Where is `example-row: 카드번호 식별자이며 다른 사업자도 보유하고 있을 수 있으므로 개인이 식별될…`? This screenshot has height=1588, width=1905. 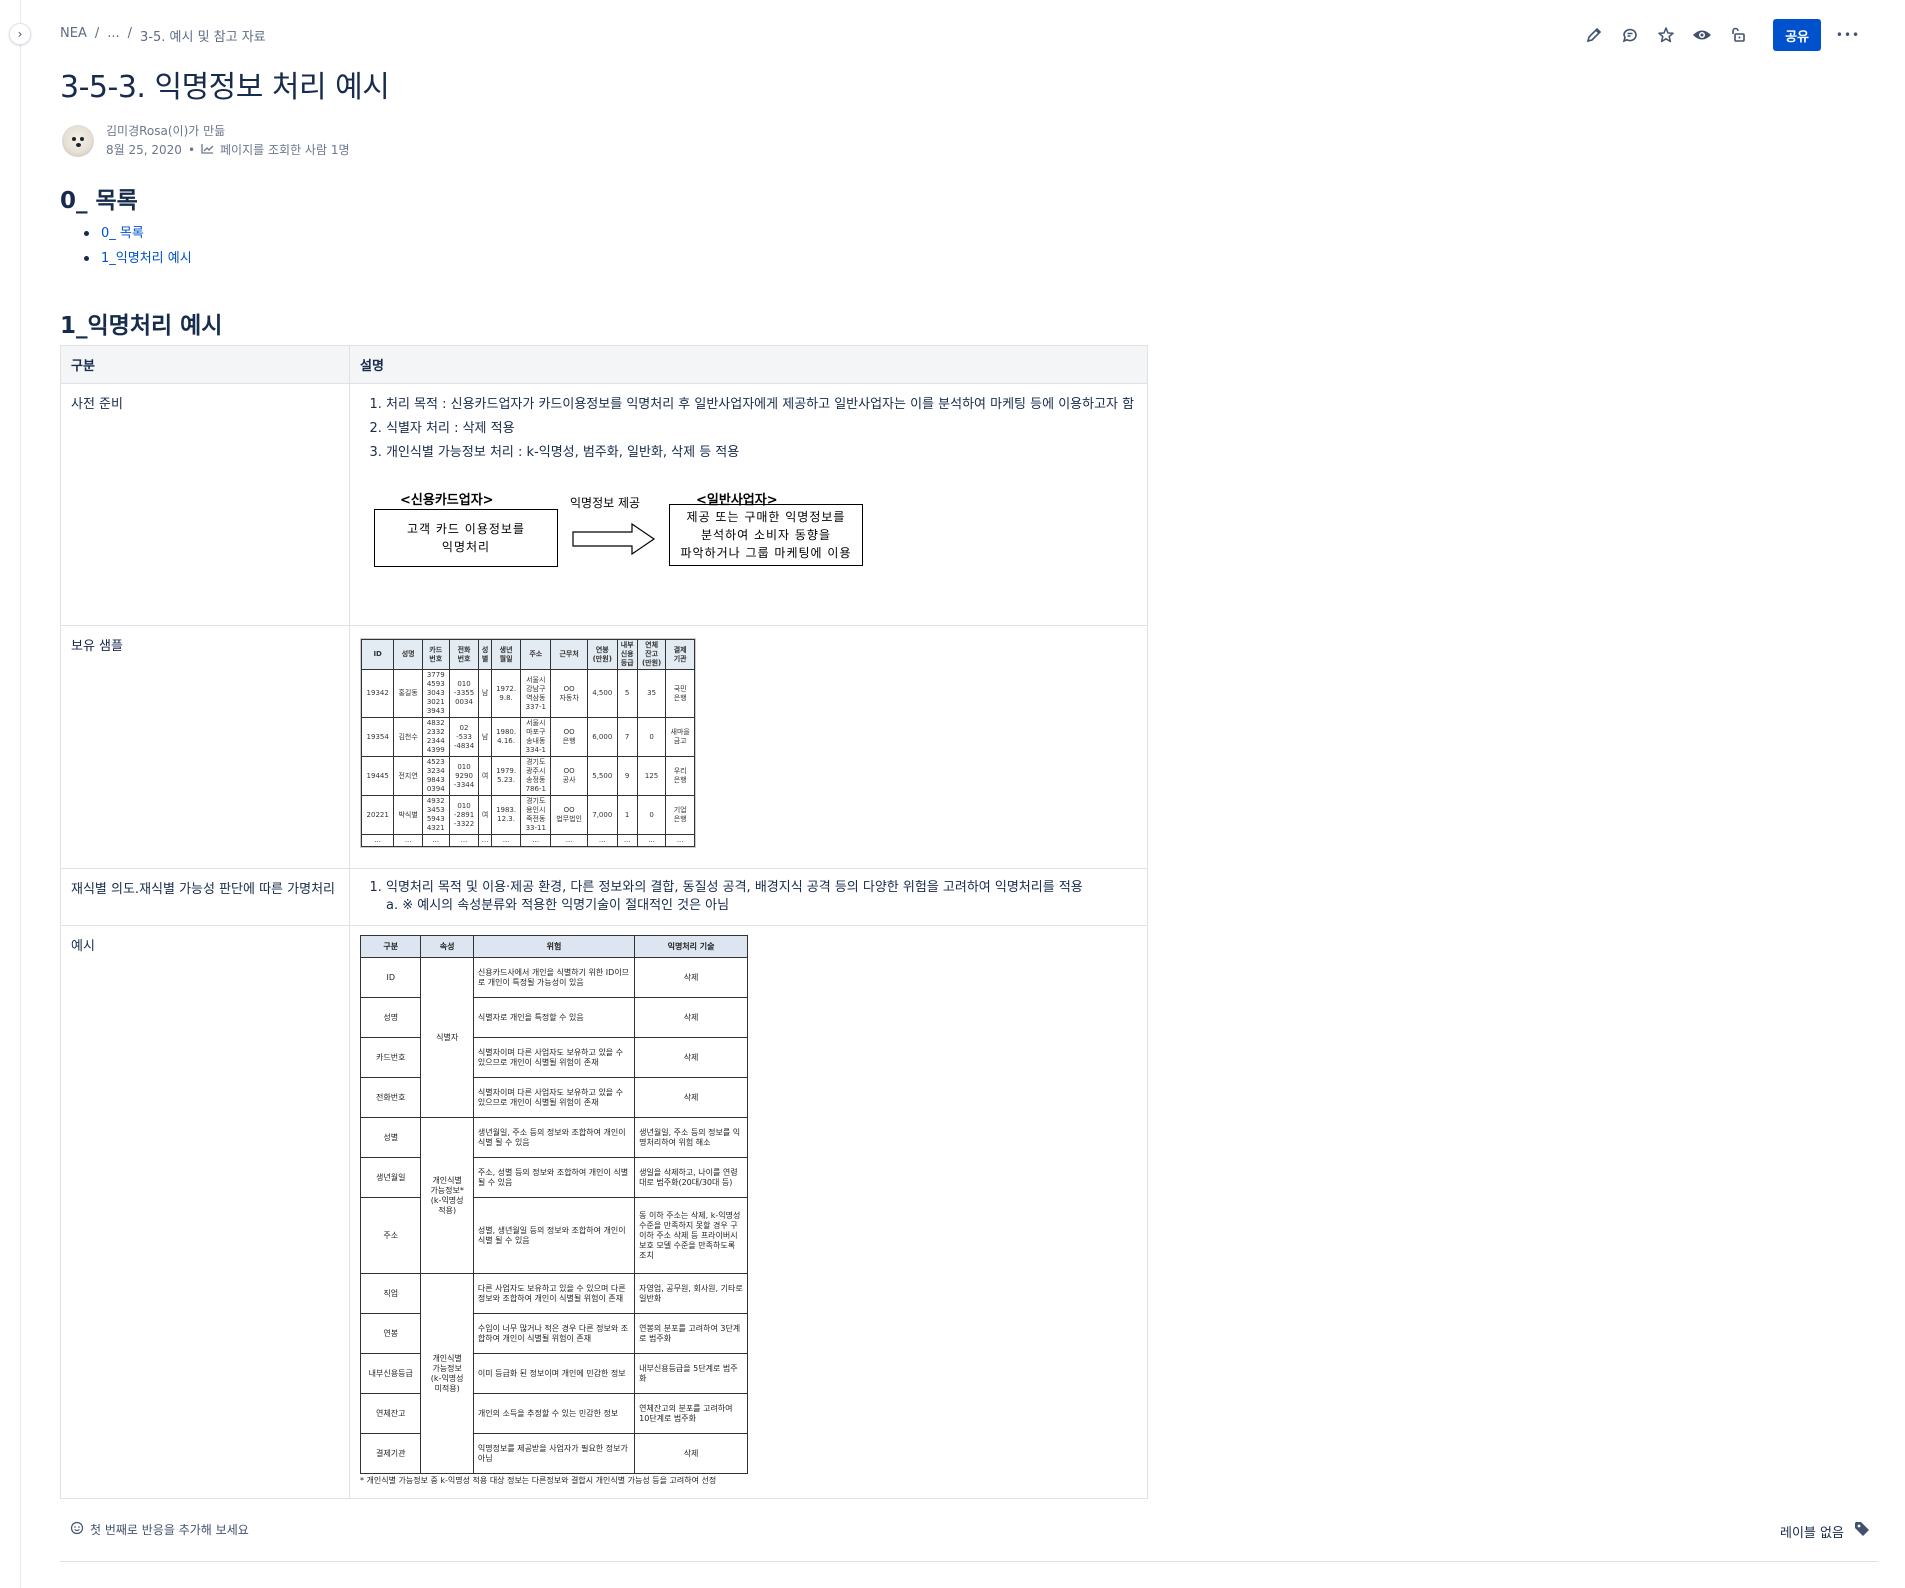 example-row: 카드번호 식별자이며 다른 사업자도 보유하고 있을 수 있으므로 개인이 식별될… is located at coordinates (553, 1057).